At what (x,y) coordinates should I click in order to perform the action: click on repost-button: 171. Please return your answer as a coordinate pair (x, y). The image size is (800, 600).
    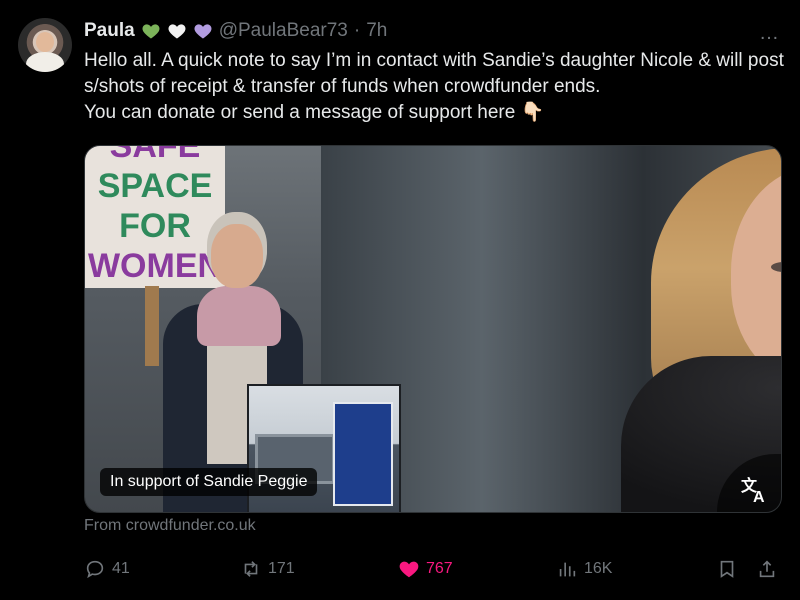
    Looking at the image, I should click on (267, 569).